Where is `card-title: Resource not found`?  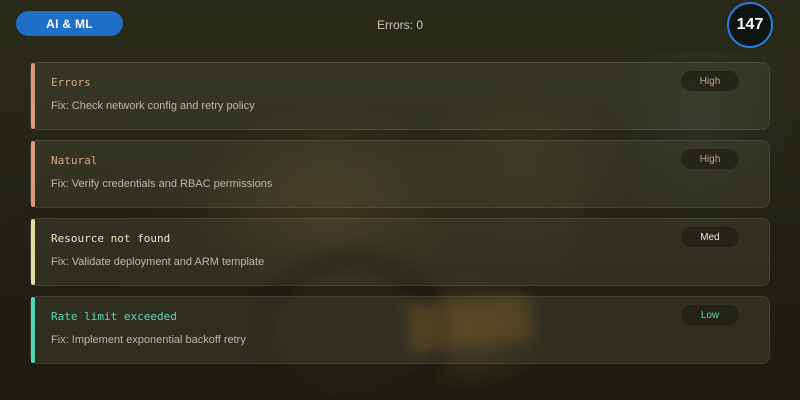 card-title: Resource not found is located at coordinates (111, 238).